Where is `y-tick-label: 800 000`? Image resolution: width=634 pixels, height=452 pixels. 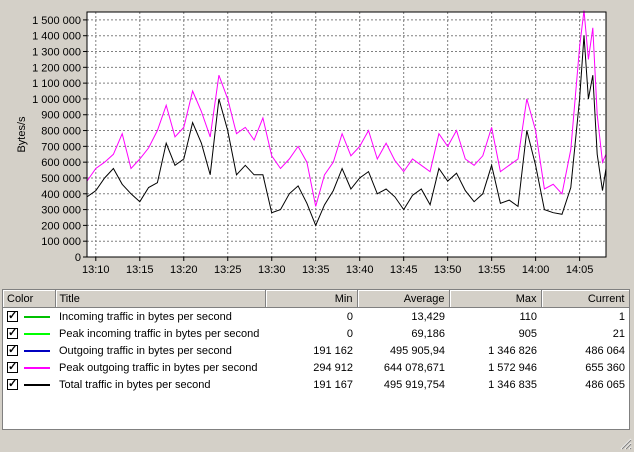 y-tick-label: 800 000 is located at coordinates (61, 132).